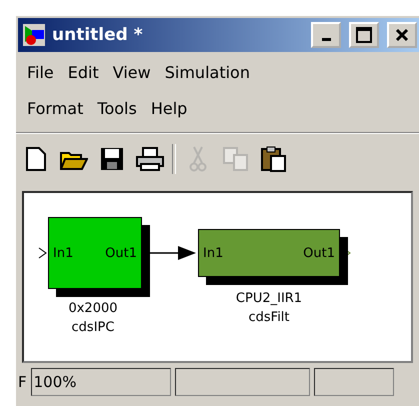  I want to click on menu-item: Simulation, so click(207, 72).